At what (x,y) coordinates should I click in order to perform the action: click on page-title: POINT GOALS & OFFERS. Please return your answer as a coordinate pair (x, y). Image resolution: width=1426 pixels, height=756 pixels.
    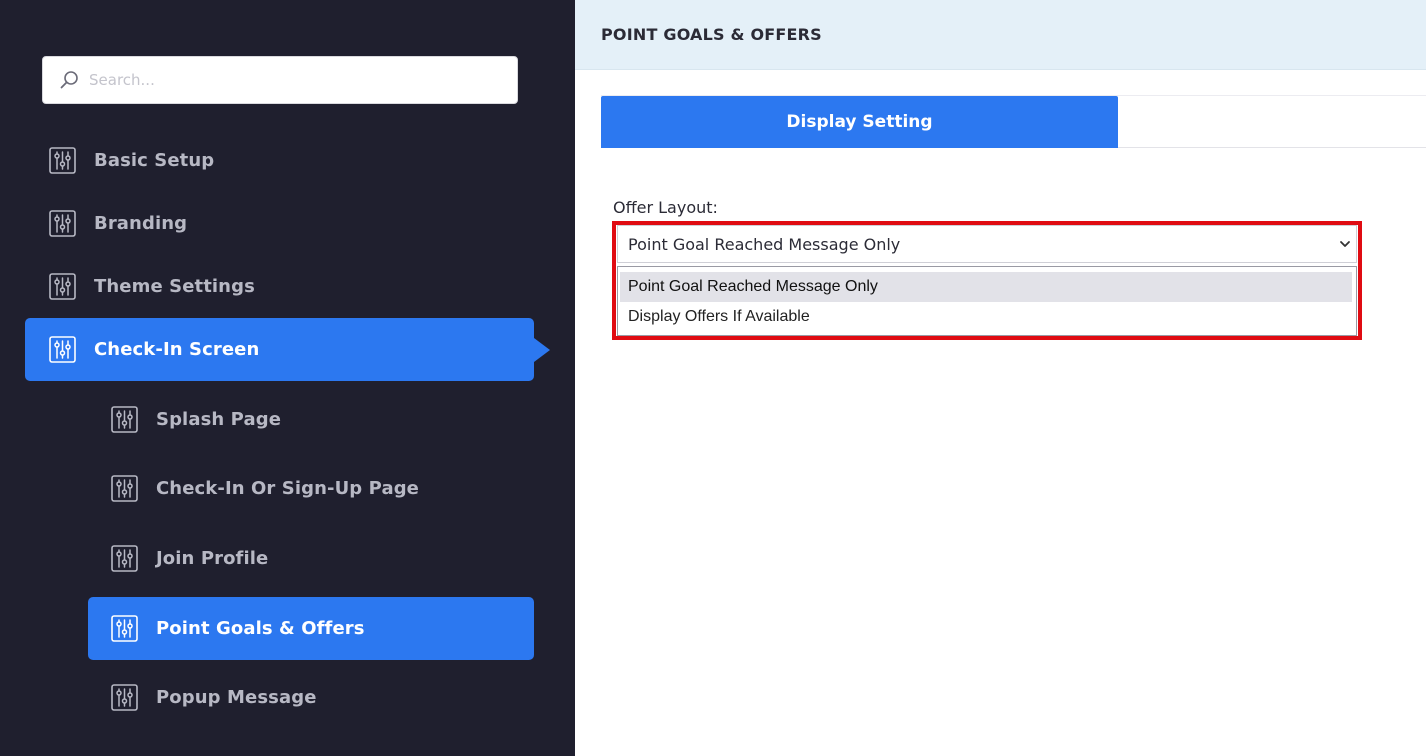
    Looking at the image, I should click on (711, 34).